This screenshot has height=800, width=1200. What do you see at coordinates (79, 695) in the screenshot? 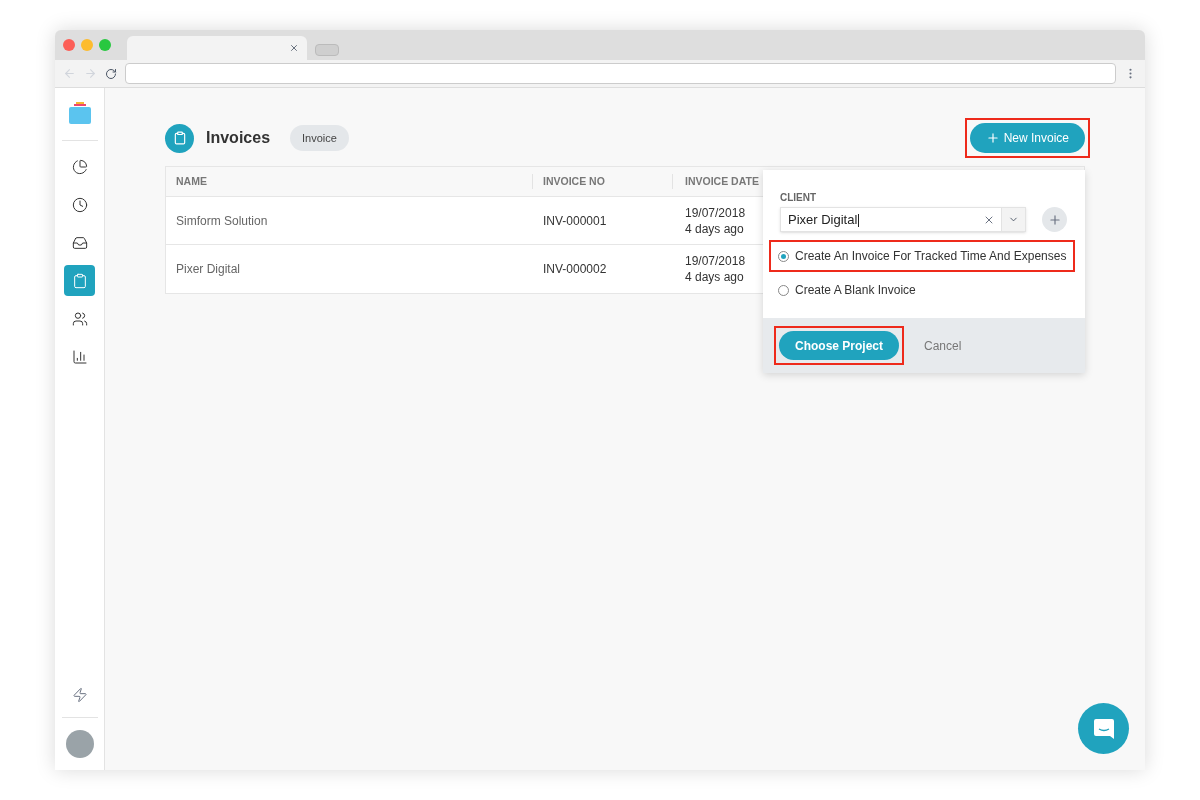
I see `lightning-icon` at bounding box center [79, 695].